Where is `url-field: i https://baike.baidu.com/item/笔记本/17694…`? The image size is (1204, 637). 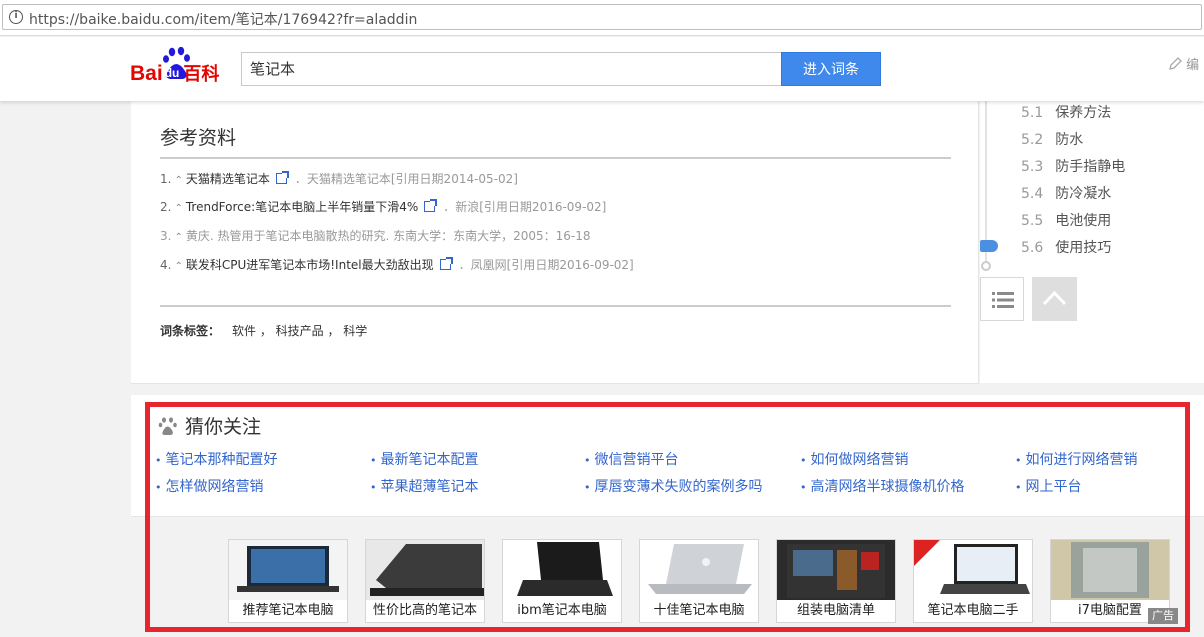
url-field: i https://baike.baidu.com/item/笔记本/17694… is located at coordinates (602, 17).